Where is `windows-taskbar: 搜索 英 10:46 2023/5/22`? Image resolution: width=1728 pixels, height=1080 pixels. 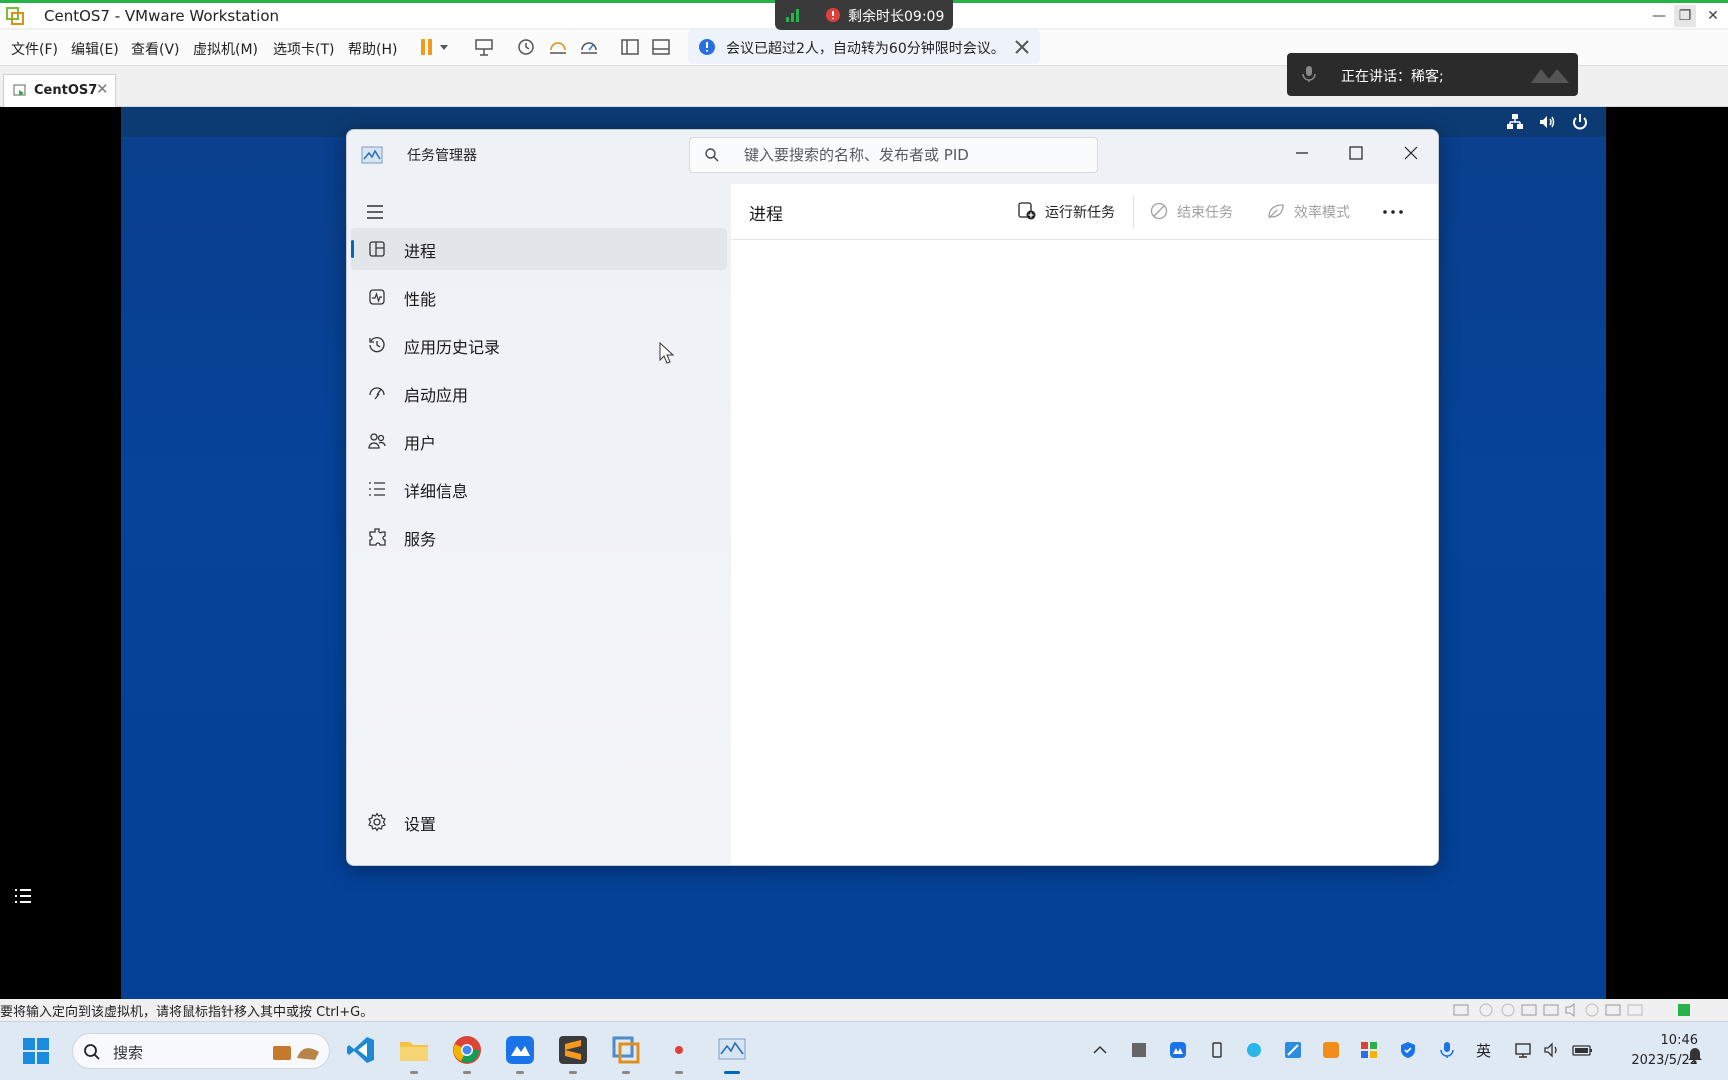 windows-taskbar: 搜索 英 10:46 2023/5/22 is located at coordinates (864, 1050).